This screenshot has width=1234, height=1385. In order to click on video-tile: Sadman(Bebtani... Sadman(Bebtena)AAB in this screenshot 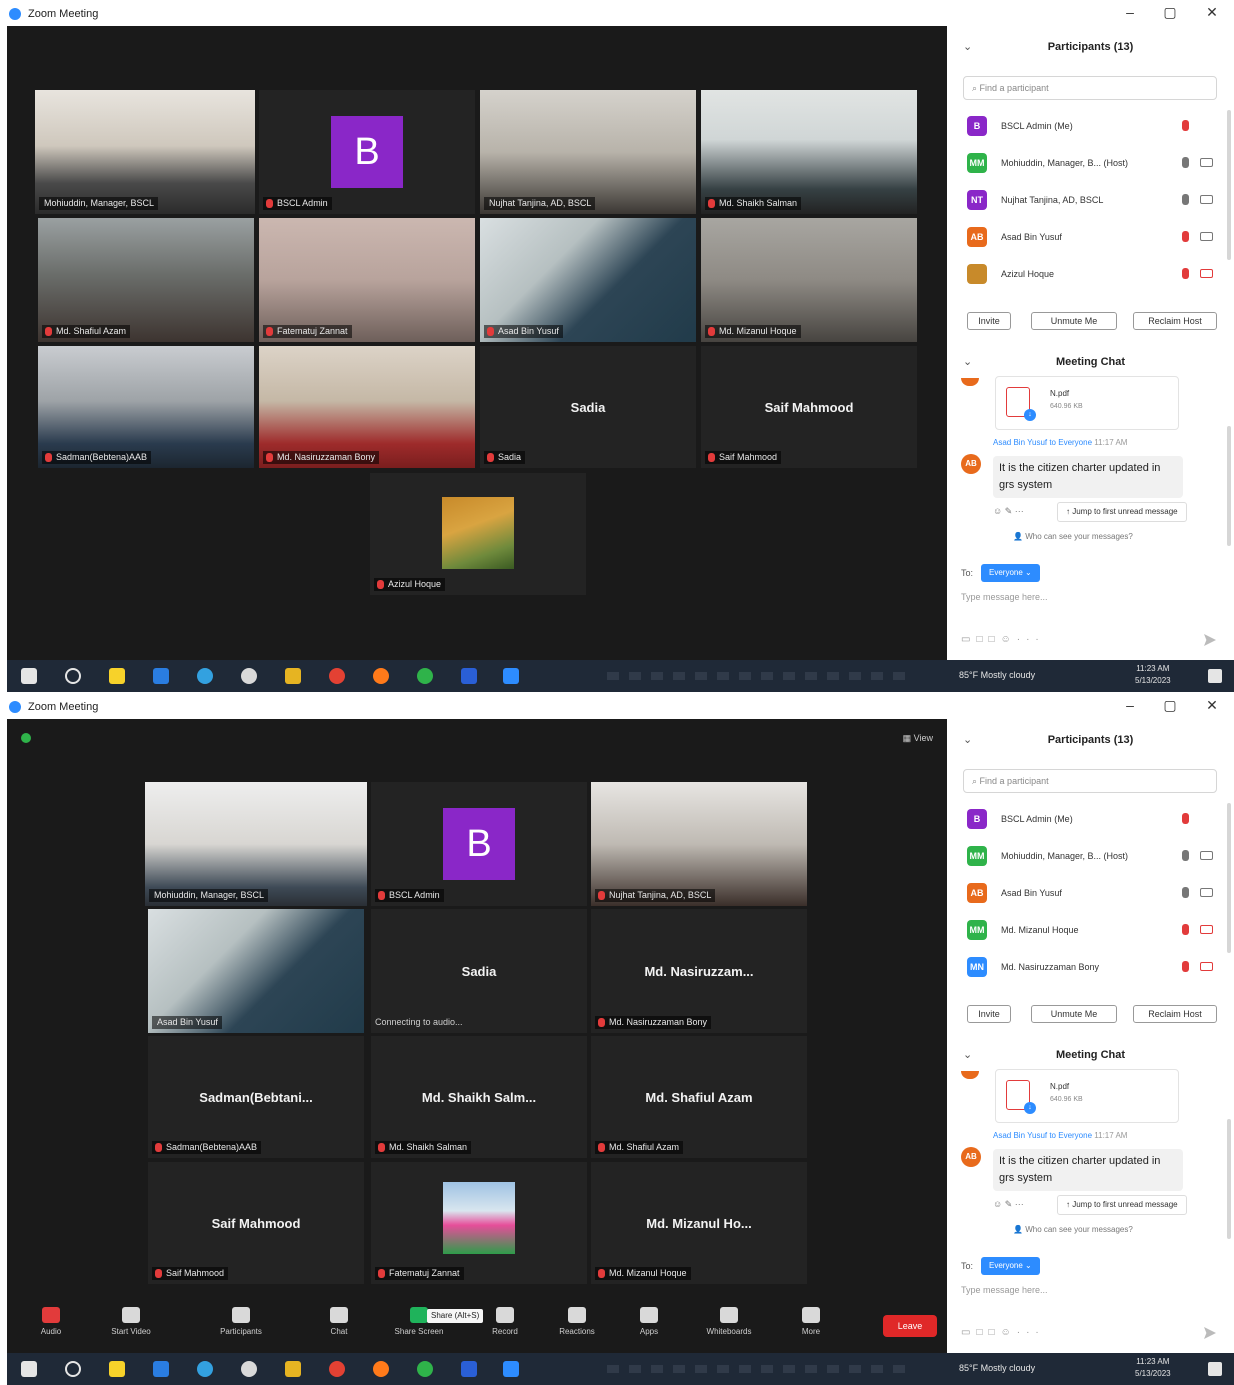, I will do `click(256, 1097)`.